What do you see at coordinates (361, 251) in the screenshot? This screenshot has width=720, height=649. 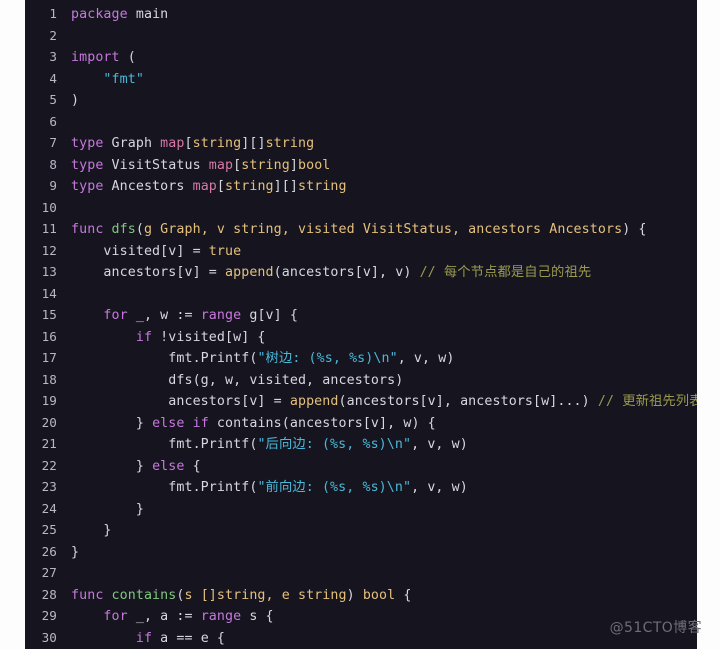 I see `code-line: 12 visited[v] = true` at bounding box center [361, 251].